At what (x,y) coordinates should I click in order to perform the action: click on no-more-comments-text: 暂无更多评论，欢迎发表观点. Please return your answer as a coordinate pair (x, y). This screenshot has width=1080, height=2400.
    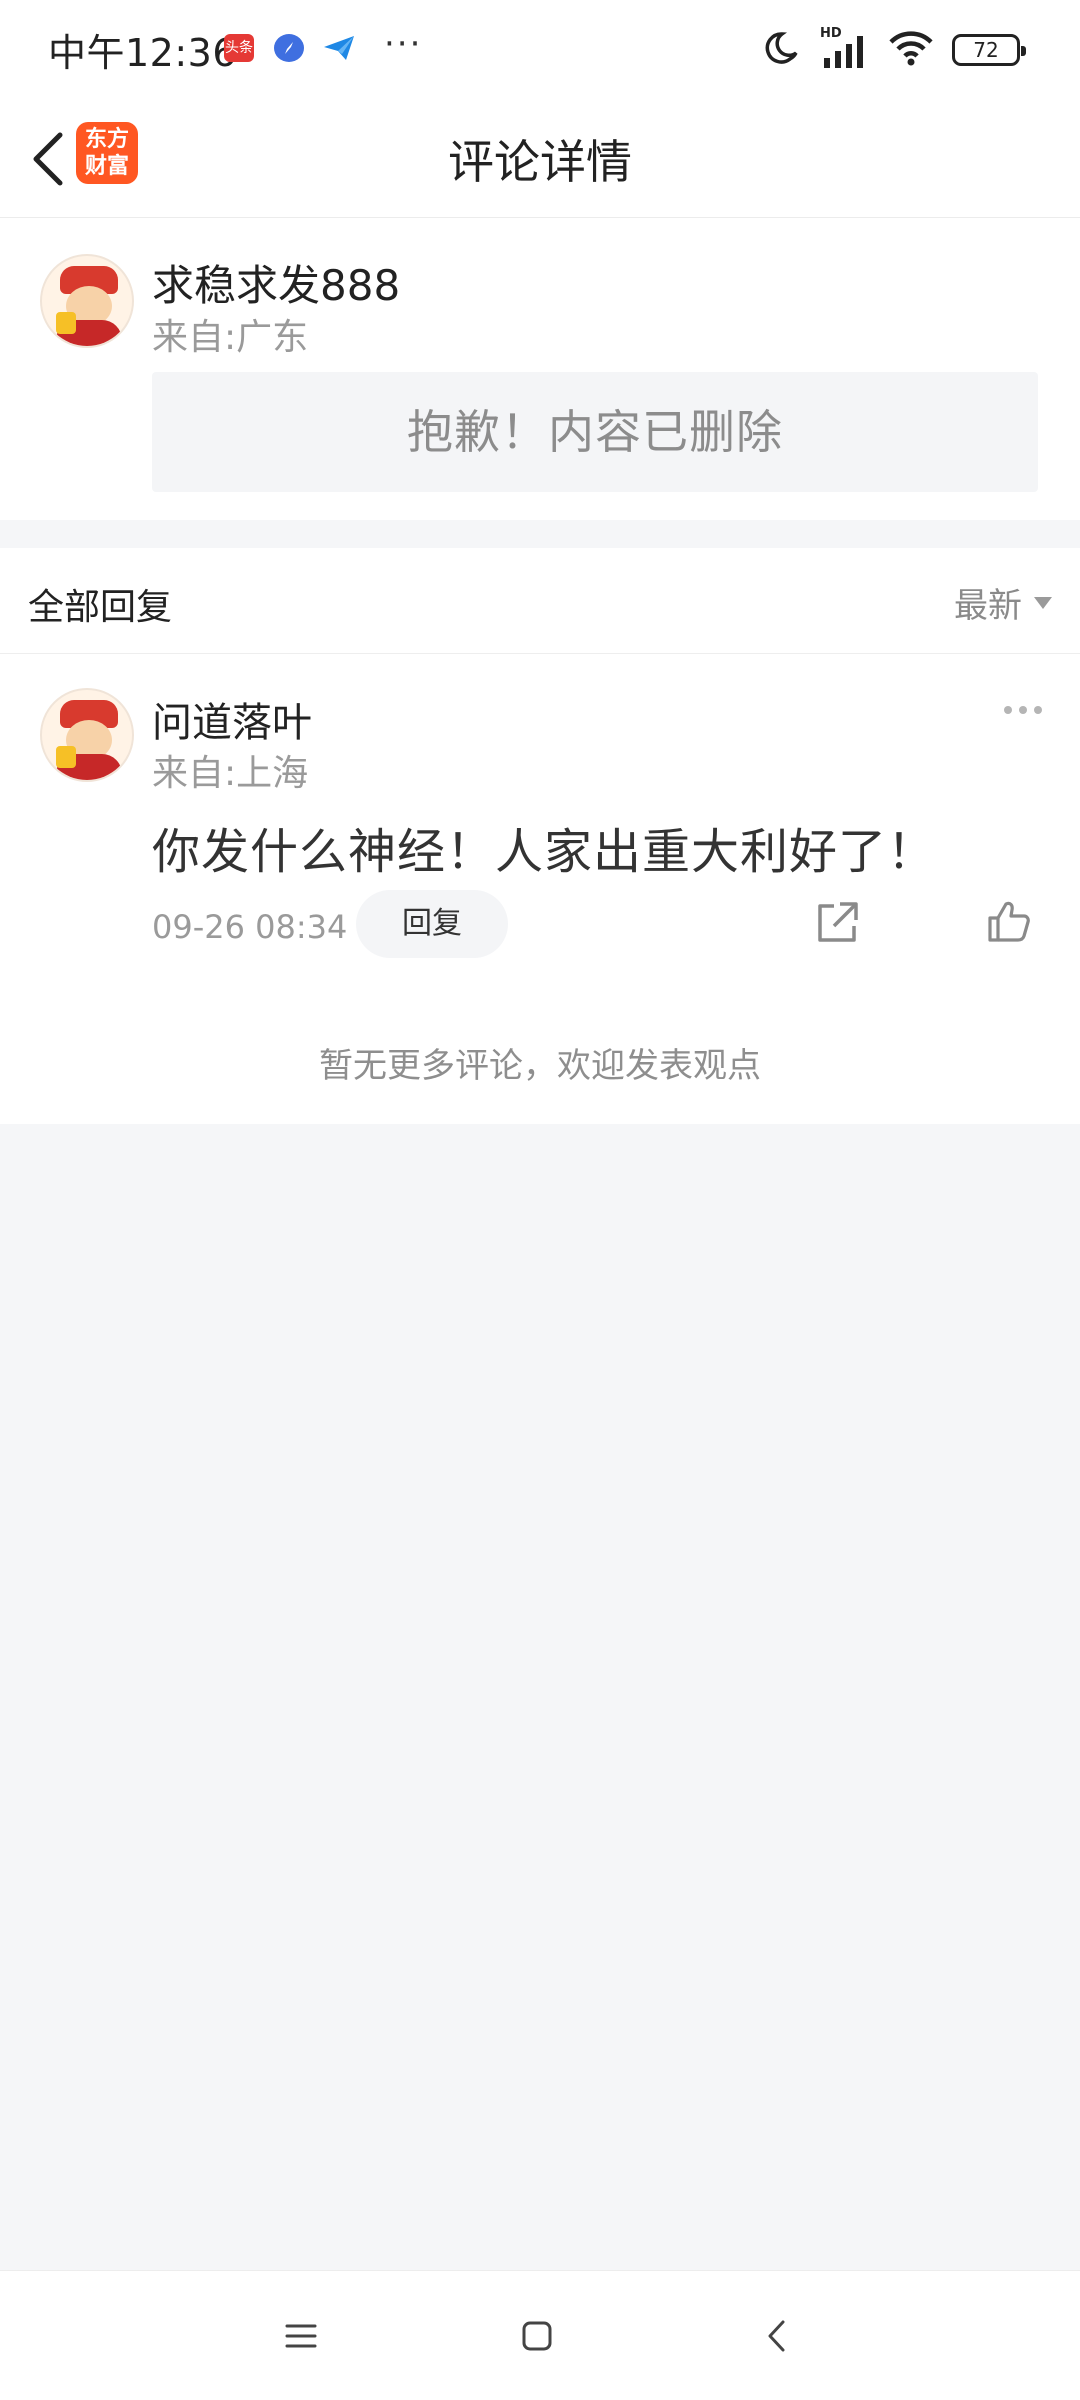
    Looking at the image, I should click on (540, 1066).